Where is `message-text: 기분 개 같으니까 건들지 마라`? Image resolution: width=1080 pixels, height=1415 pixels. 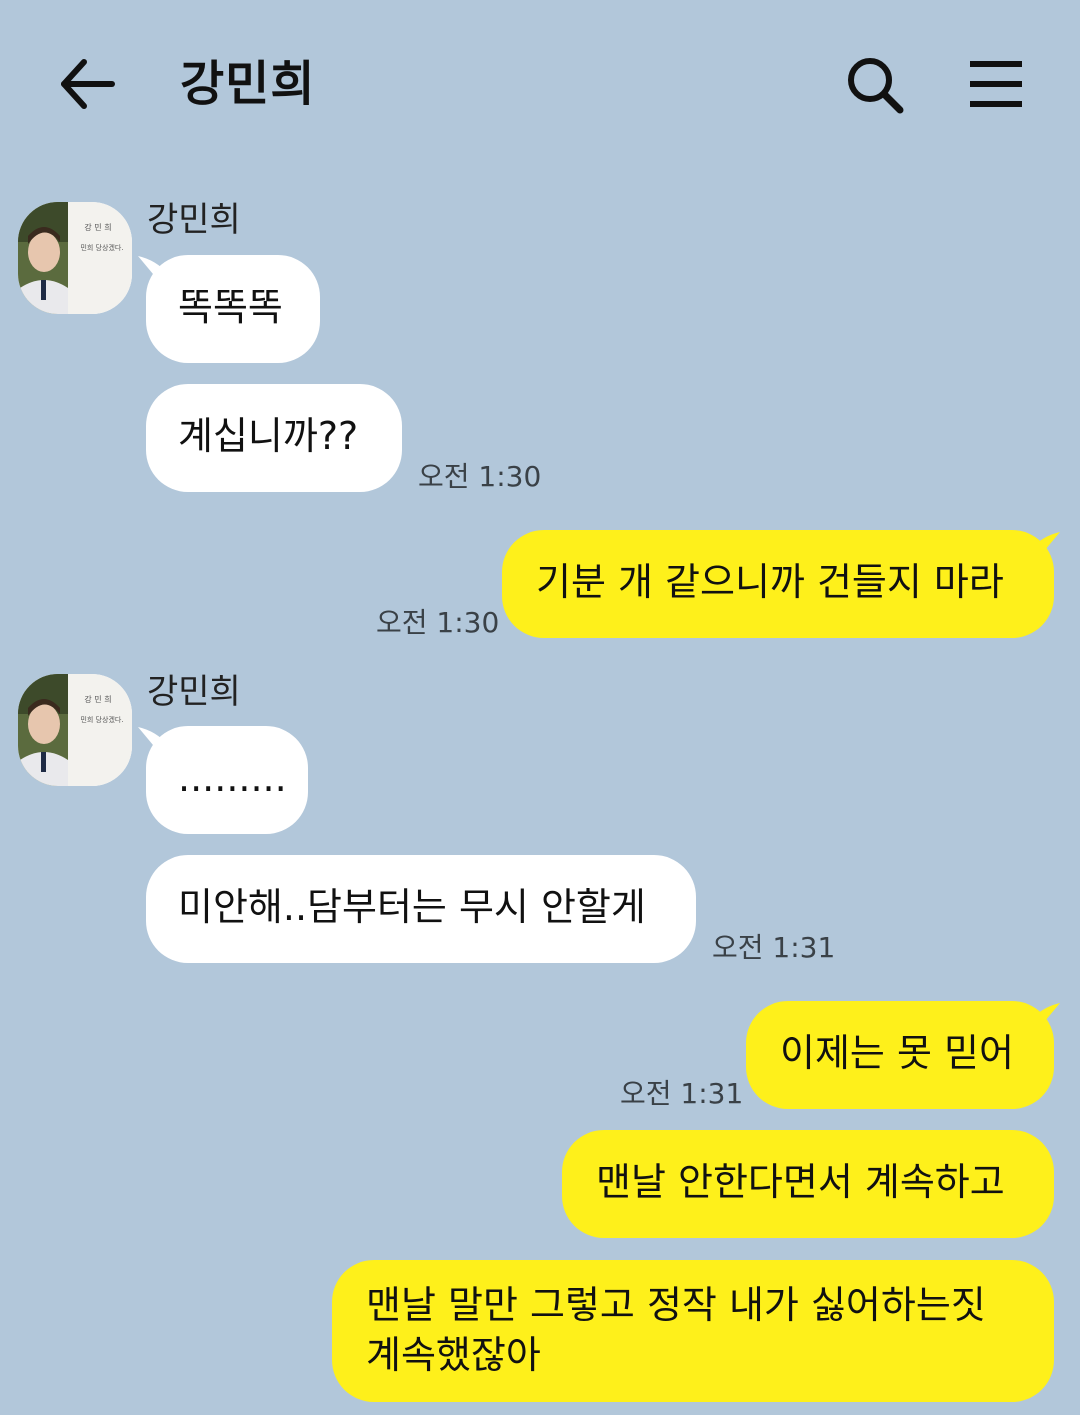 message-text: 기분 개 같으니까 건들지 마라 is located at coordinates (770, 582).